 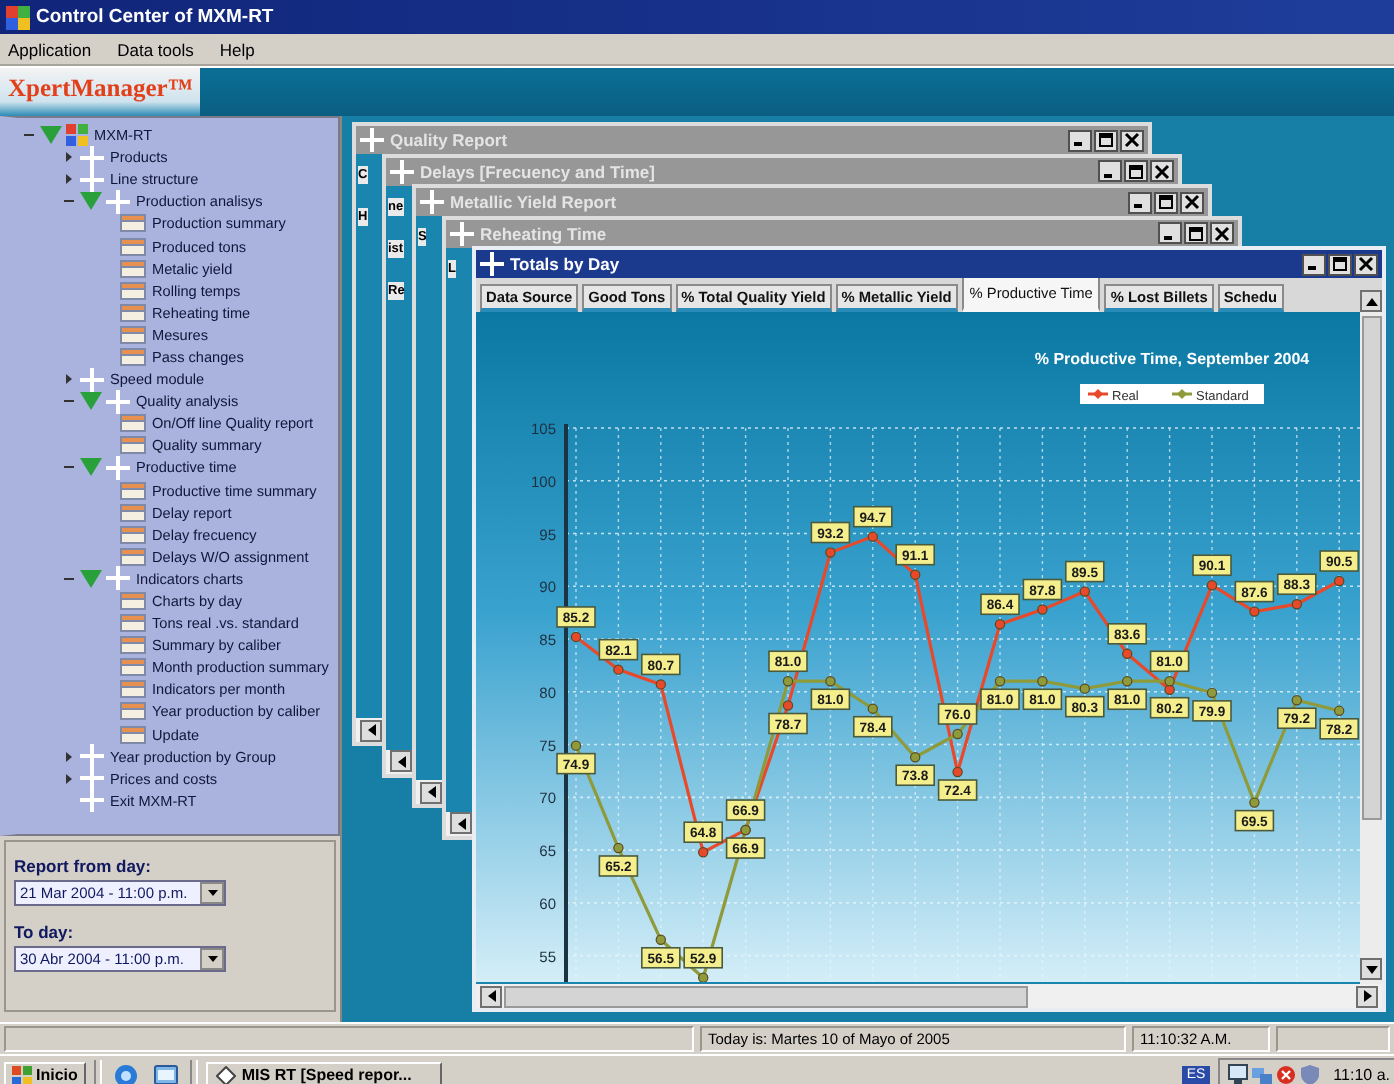 What do you see at coordinates (1371, 301) in the screenshot?
I see `scroll-up-button` at bounding box center [1371, 301].